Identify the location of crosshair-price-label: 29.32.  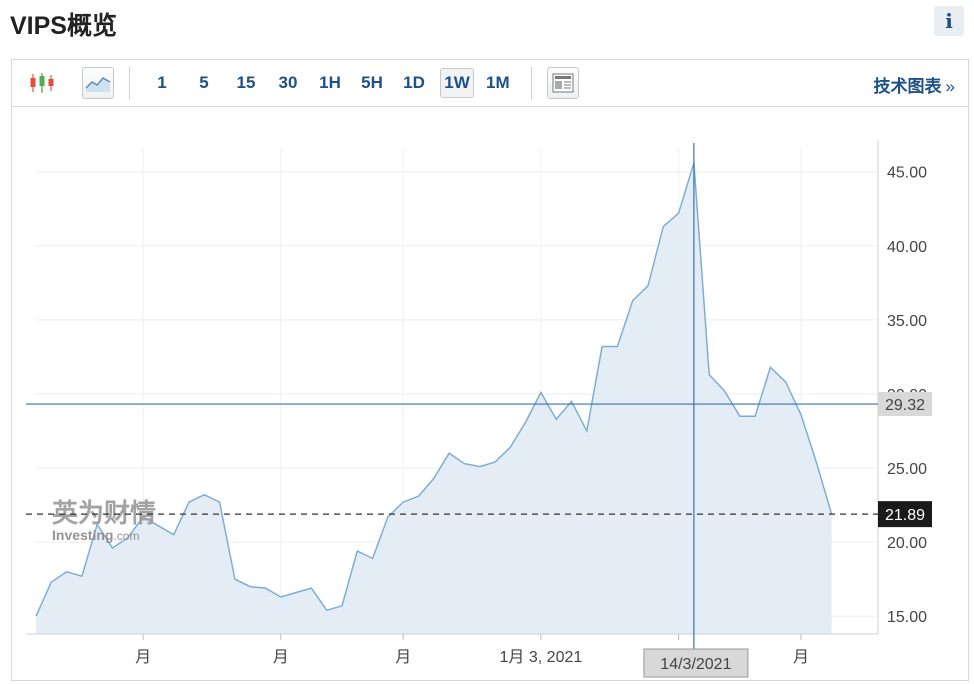
(905, 405).